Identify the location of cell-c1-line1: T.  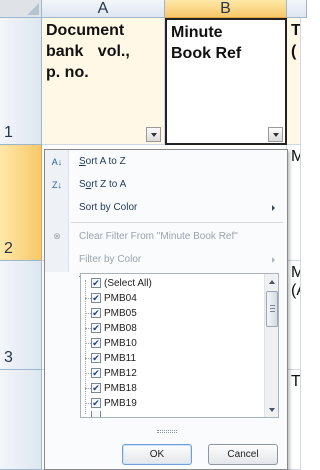
(296, 30).